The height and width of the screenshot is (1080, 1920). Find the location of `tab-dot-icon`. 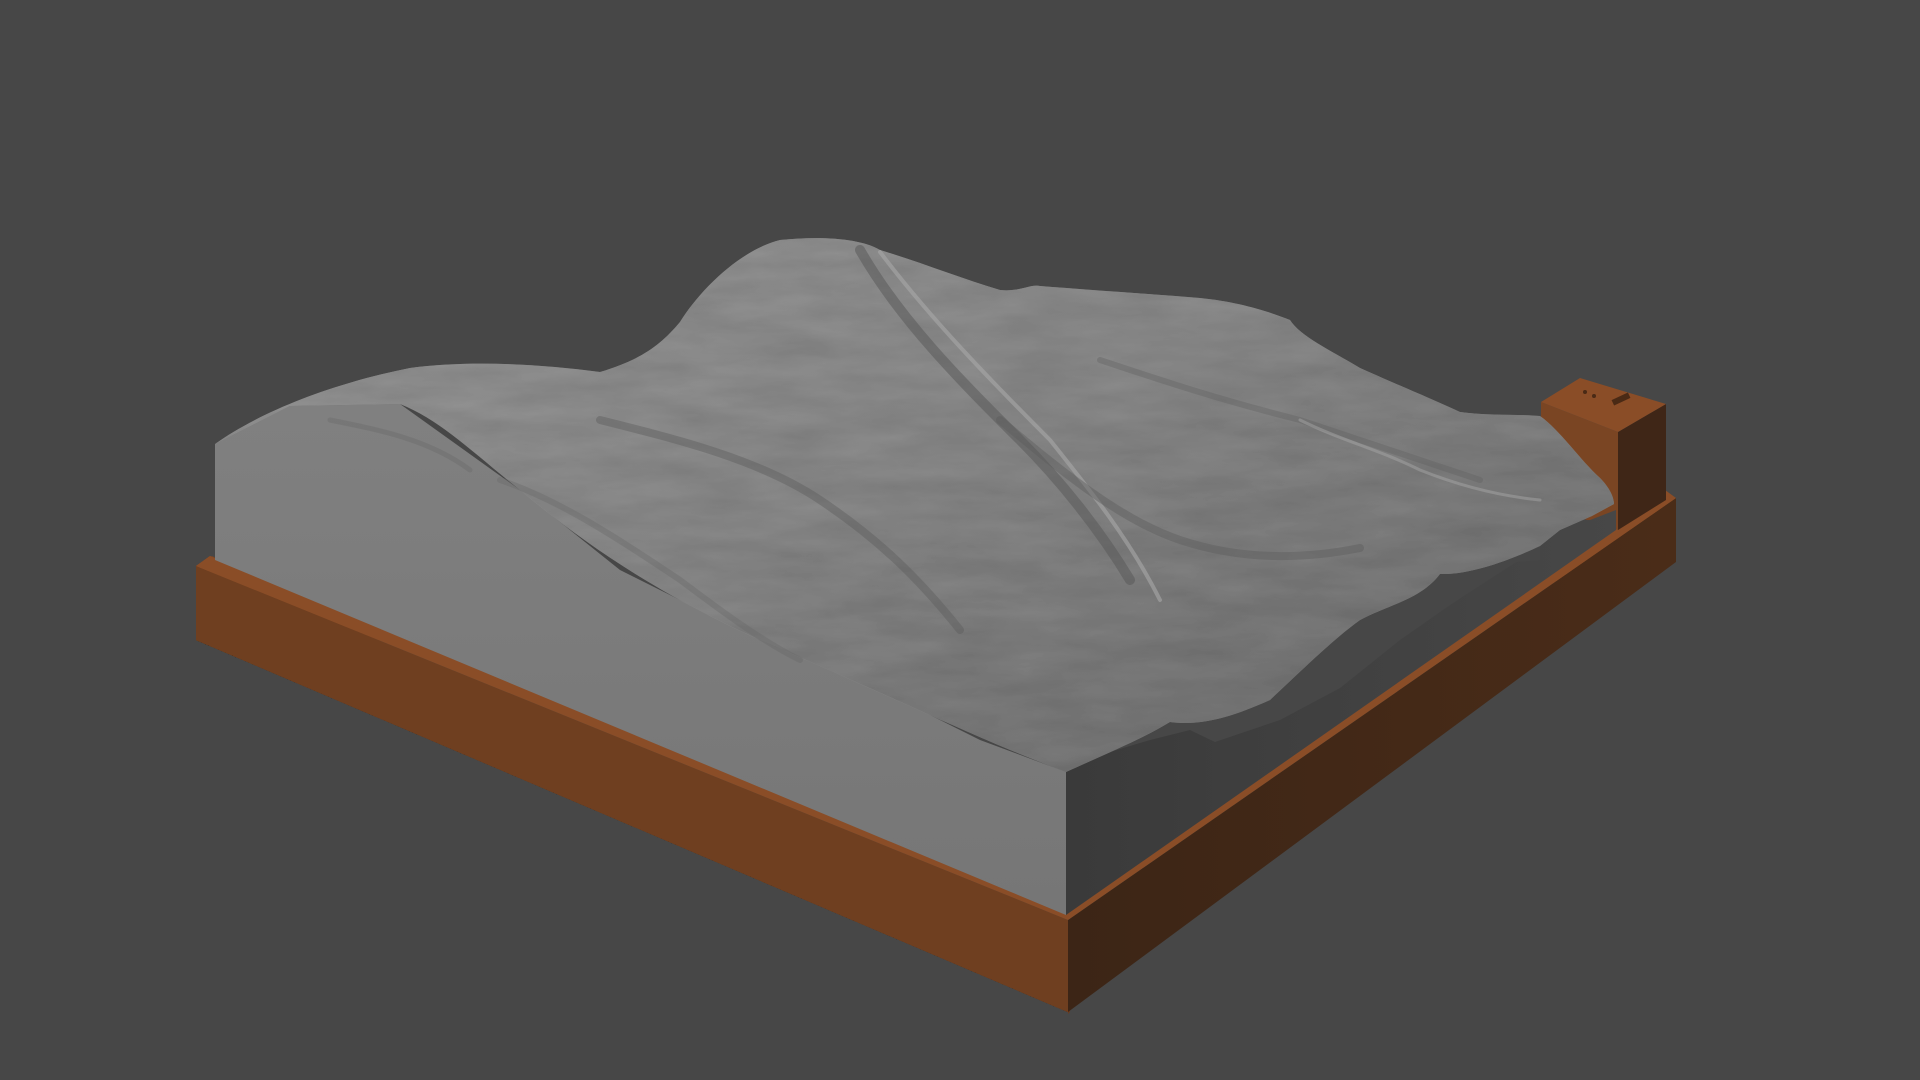

tab-dot-icon is located at coordinates (1585, 392).